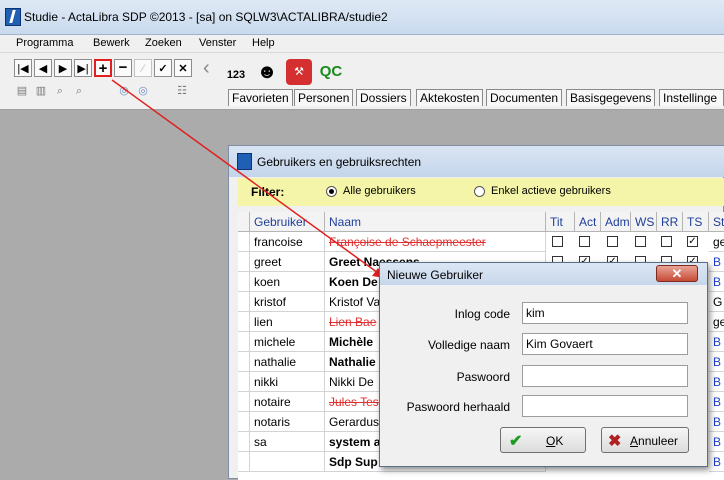 The image size is (724, 480). I want to click on dialog-titlebar: Nieuwe Gebruiker ✕, so click(543, 274).